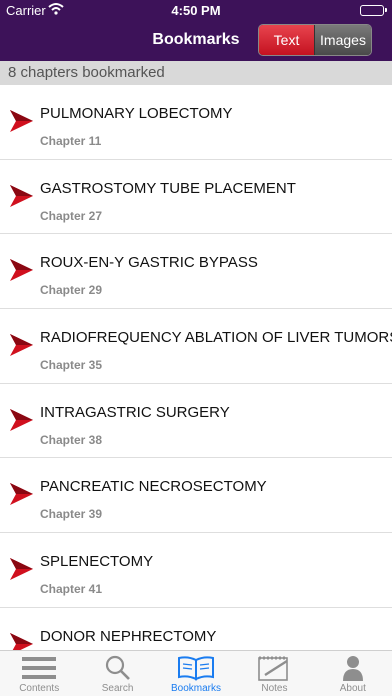 The height and width of the screenshot is (696, 392). Describe the element at coordinates (97, 562) in the screenshot. I see `bookmark-title: SPLENECTOMY` at that location.